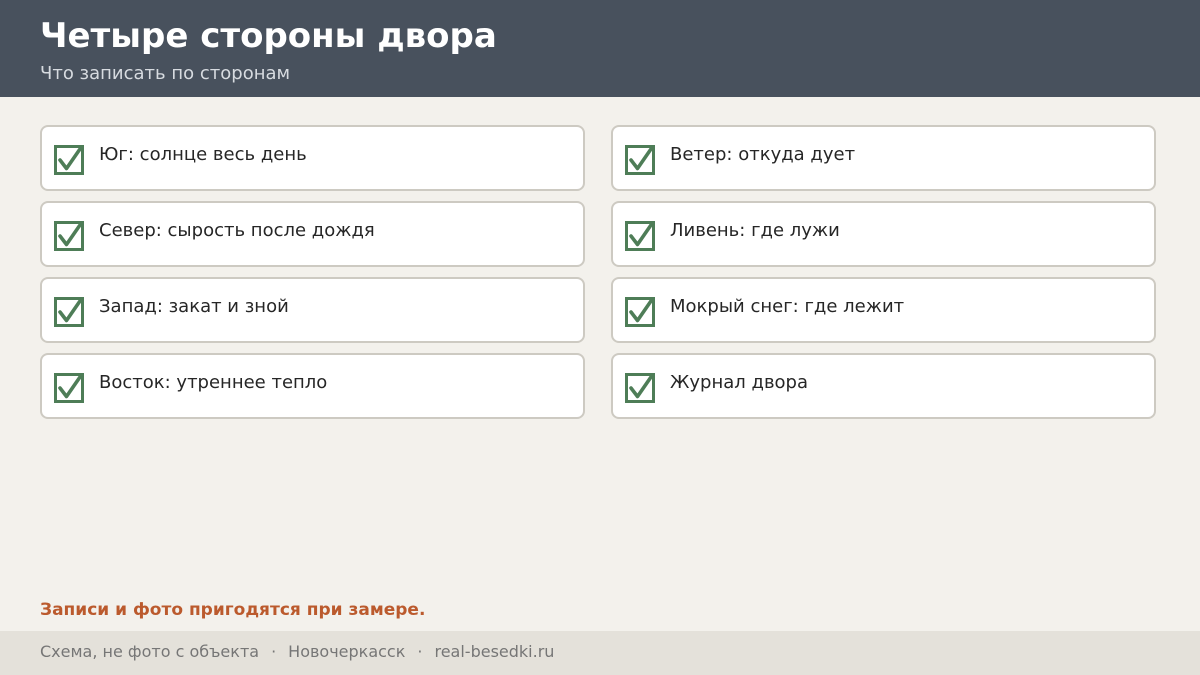 The width and height of the screenshot is (1200, 675). I want to click on checklist-item-wet-snow: Мокрый снег: где лежит, so click(883, 310).